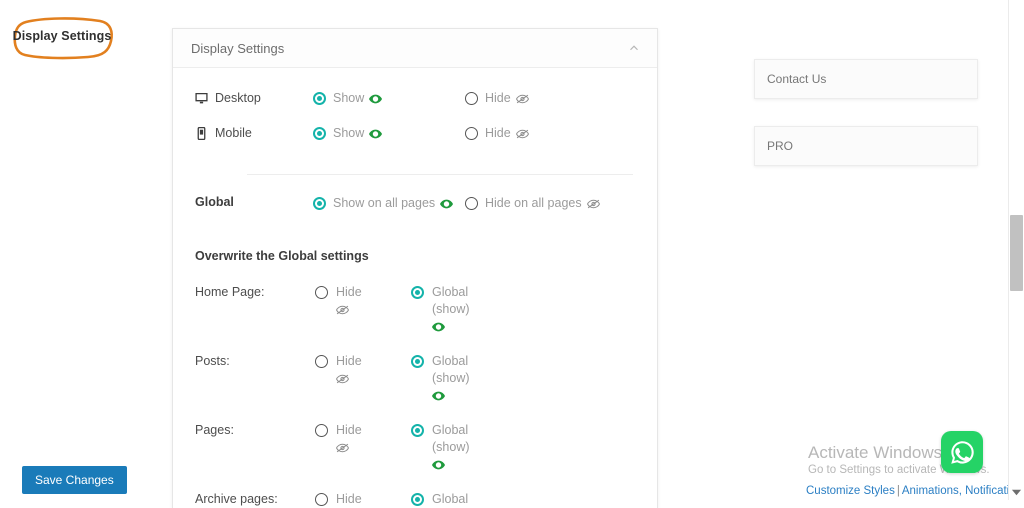  What do you see at coordinates (319, 98) in the screenshot?
I see `radio-desktop-show` at bounding box center [319, 98].